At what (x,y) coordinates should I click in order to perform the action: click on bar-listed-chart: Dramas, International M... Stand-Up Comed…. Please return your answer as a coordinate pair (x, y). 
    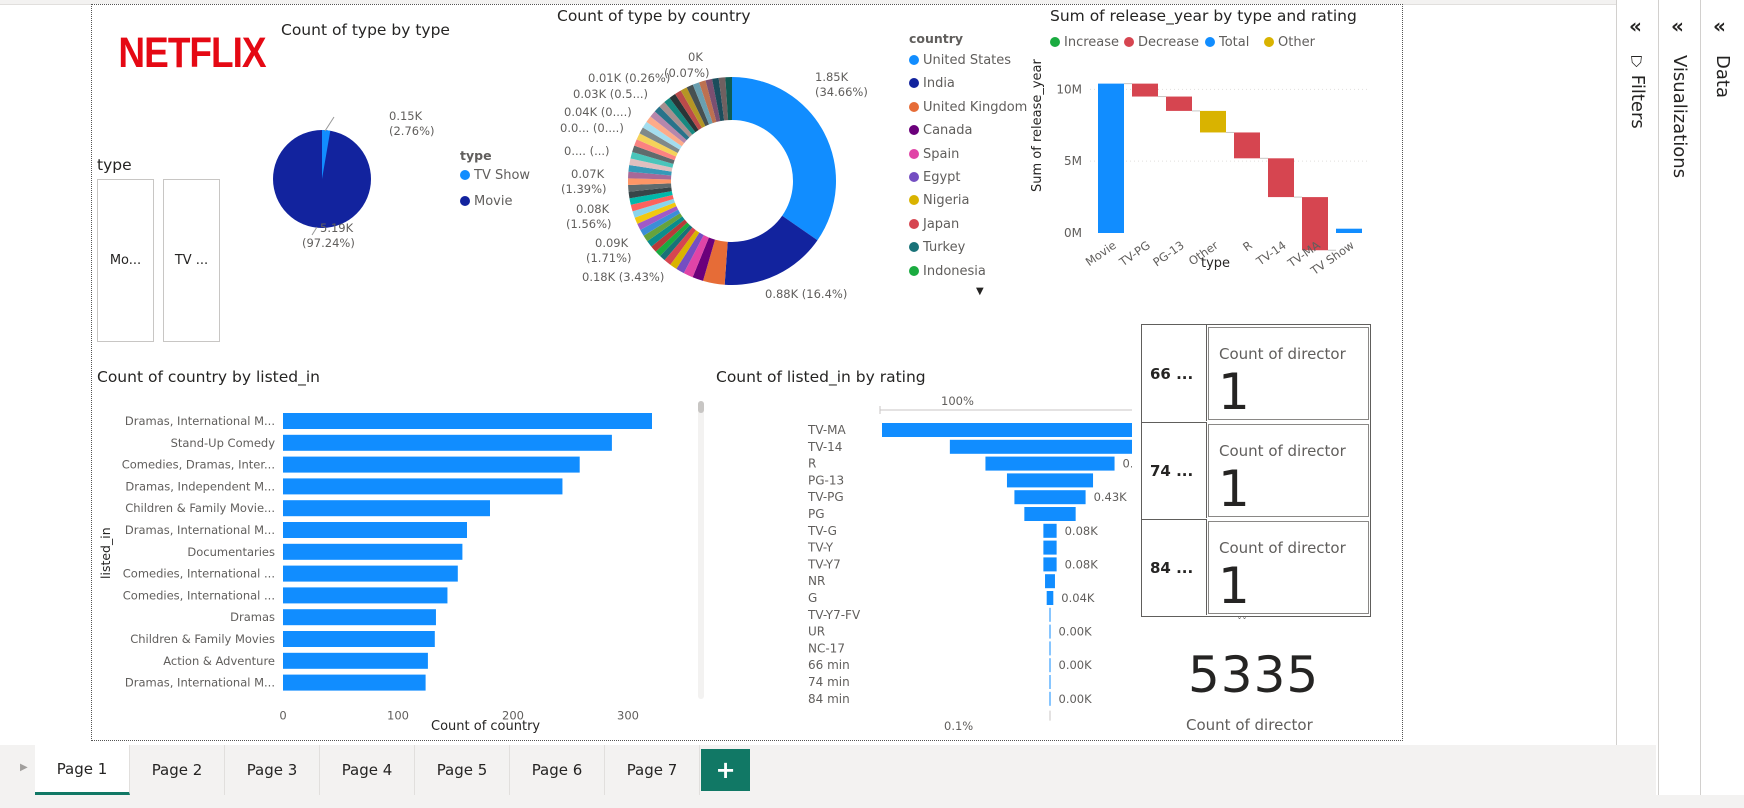
    Looking at the image, I should click on (372, 560).